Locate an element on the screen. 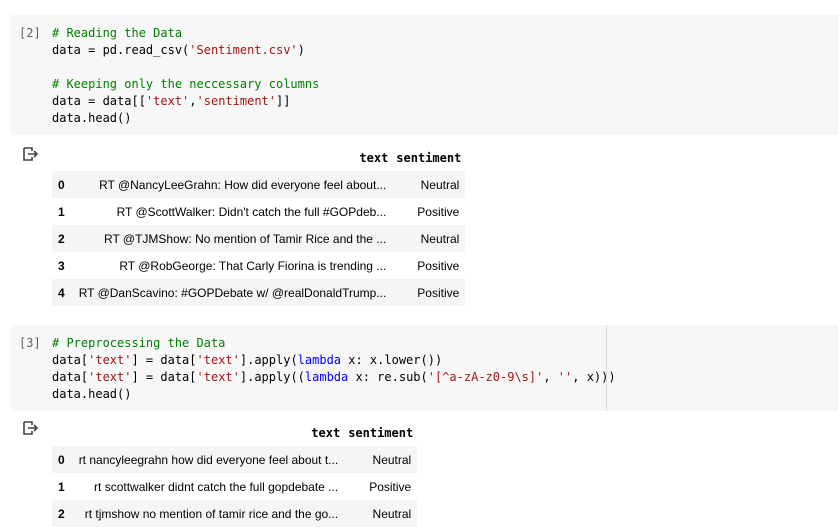 Image resolution: width=838 pixels, height=527 pixels. code-line: data = pd.read_csv('Sentiment.csv') is located at coordinates (185, 50).